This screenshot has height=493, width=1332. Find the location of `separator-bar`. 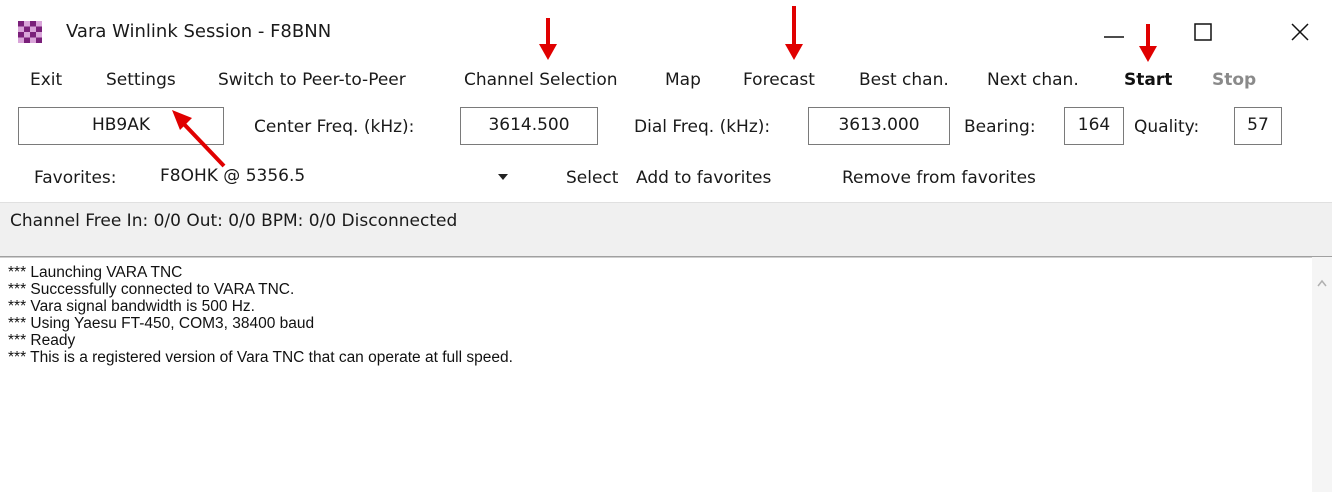

separator-bar is located at coordinates (666, 248).